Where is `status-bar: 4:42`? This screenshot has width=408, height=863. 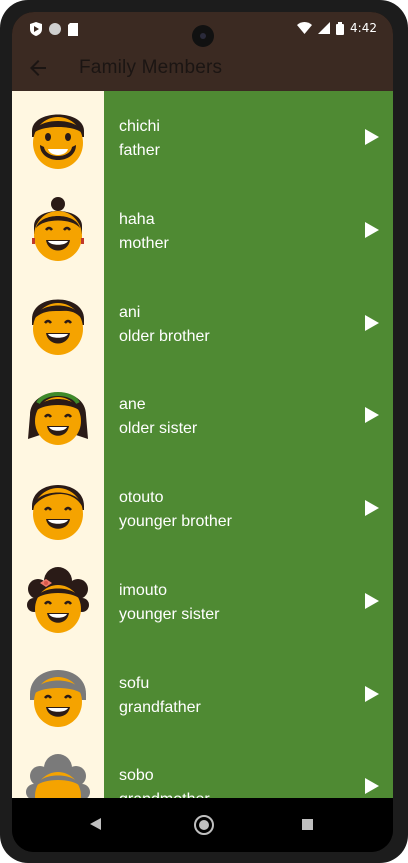 status-bar: 4:42 is located at coordinates (202, 30).